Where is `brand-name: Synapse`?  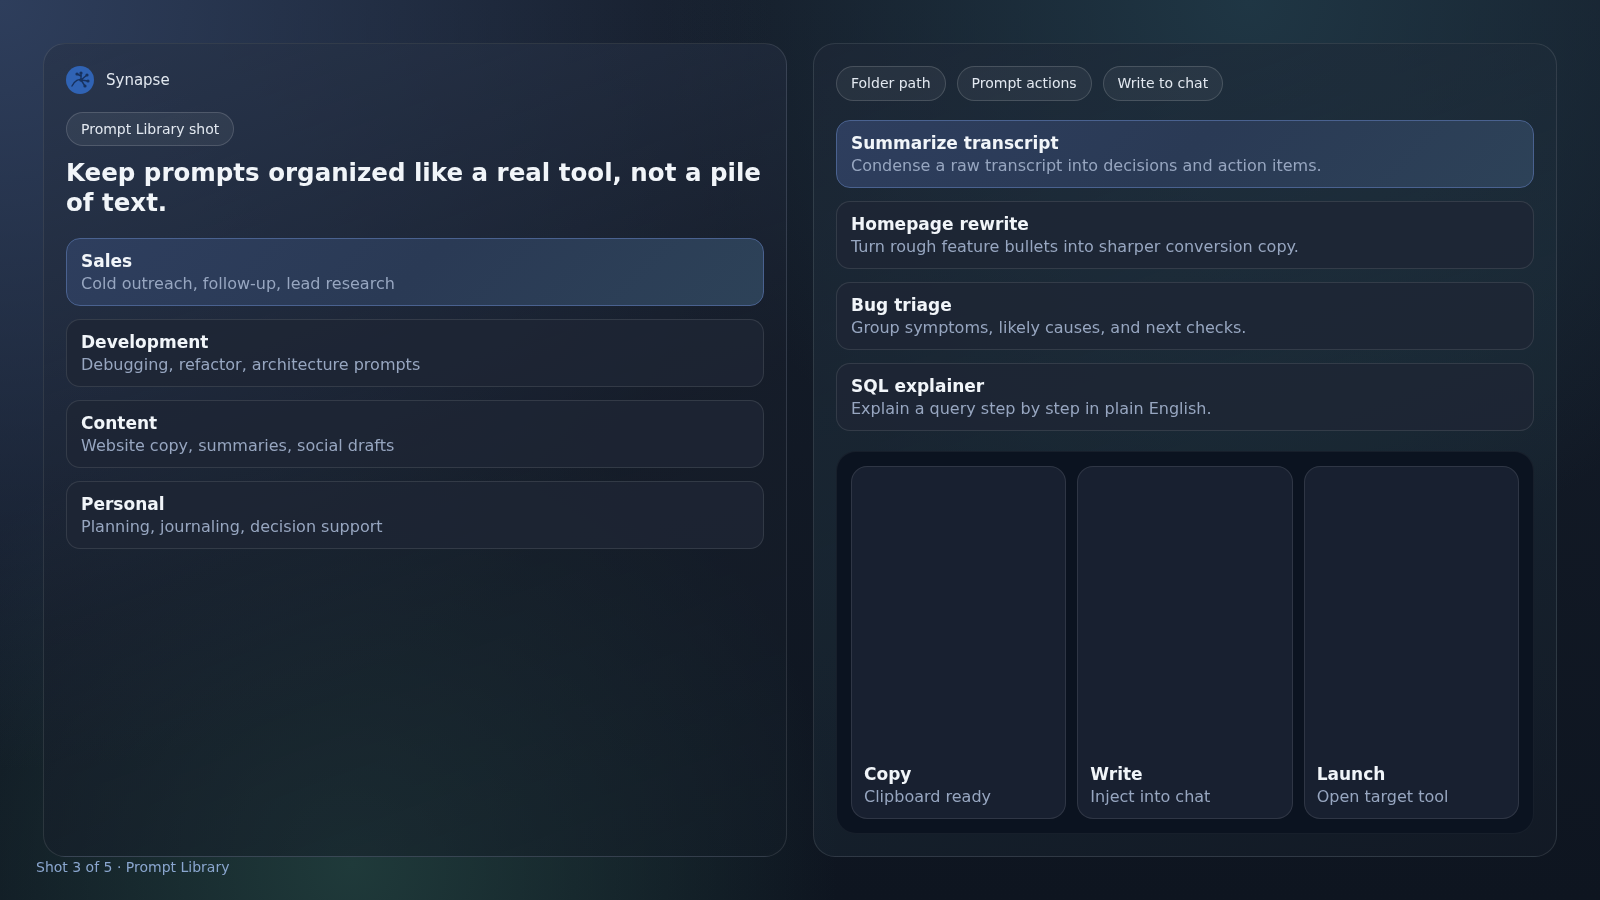
brand-name: Synapse is located at coordinates (138, 80).